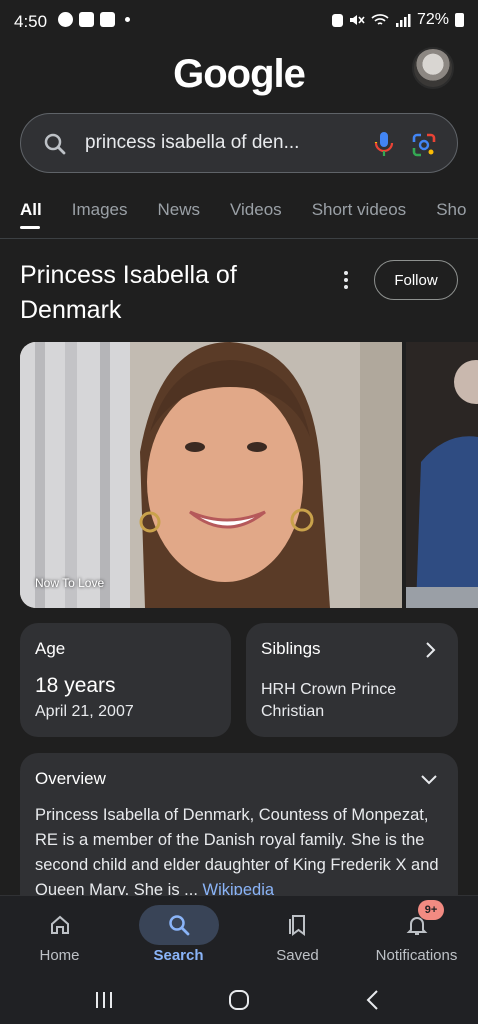  Describe the element at coordinates (296, 925) in the screenshot. I see `bookmark-icon` at that location.